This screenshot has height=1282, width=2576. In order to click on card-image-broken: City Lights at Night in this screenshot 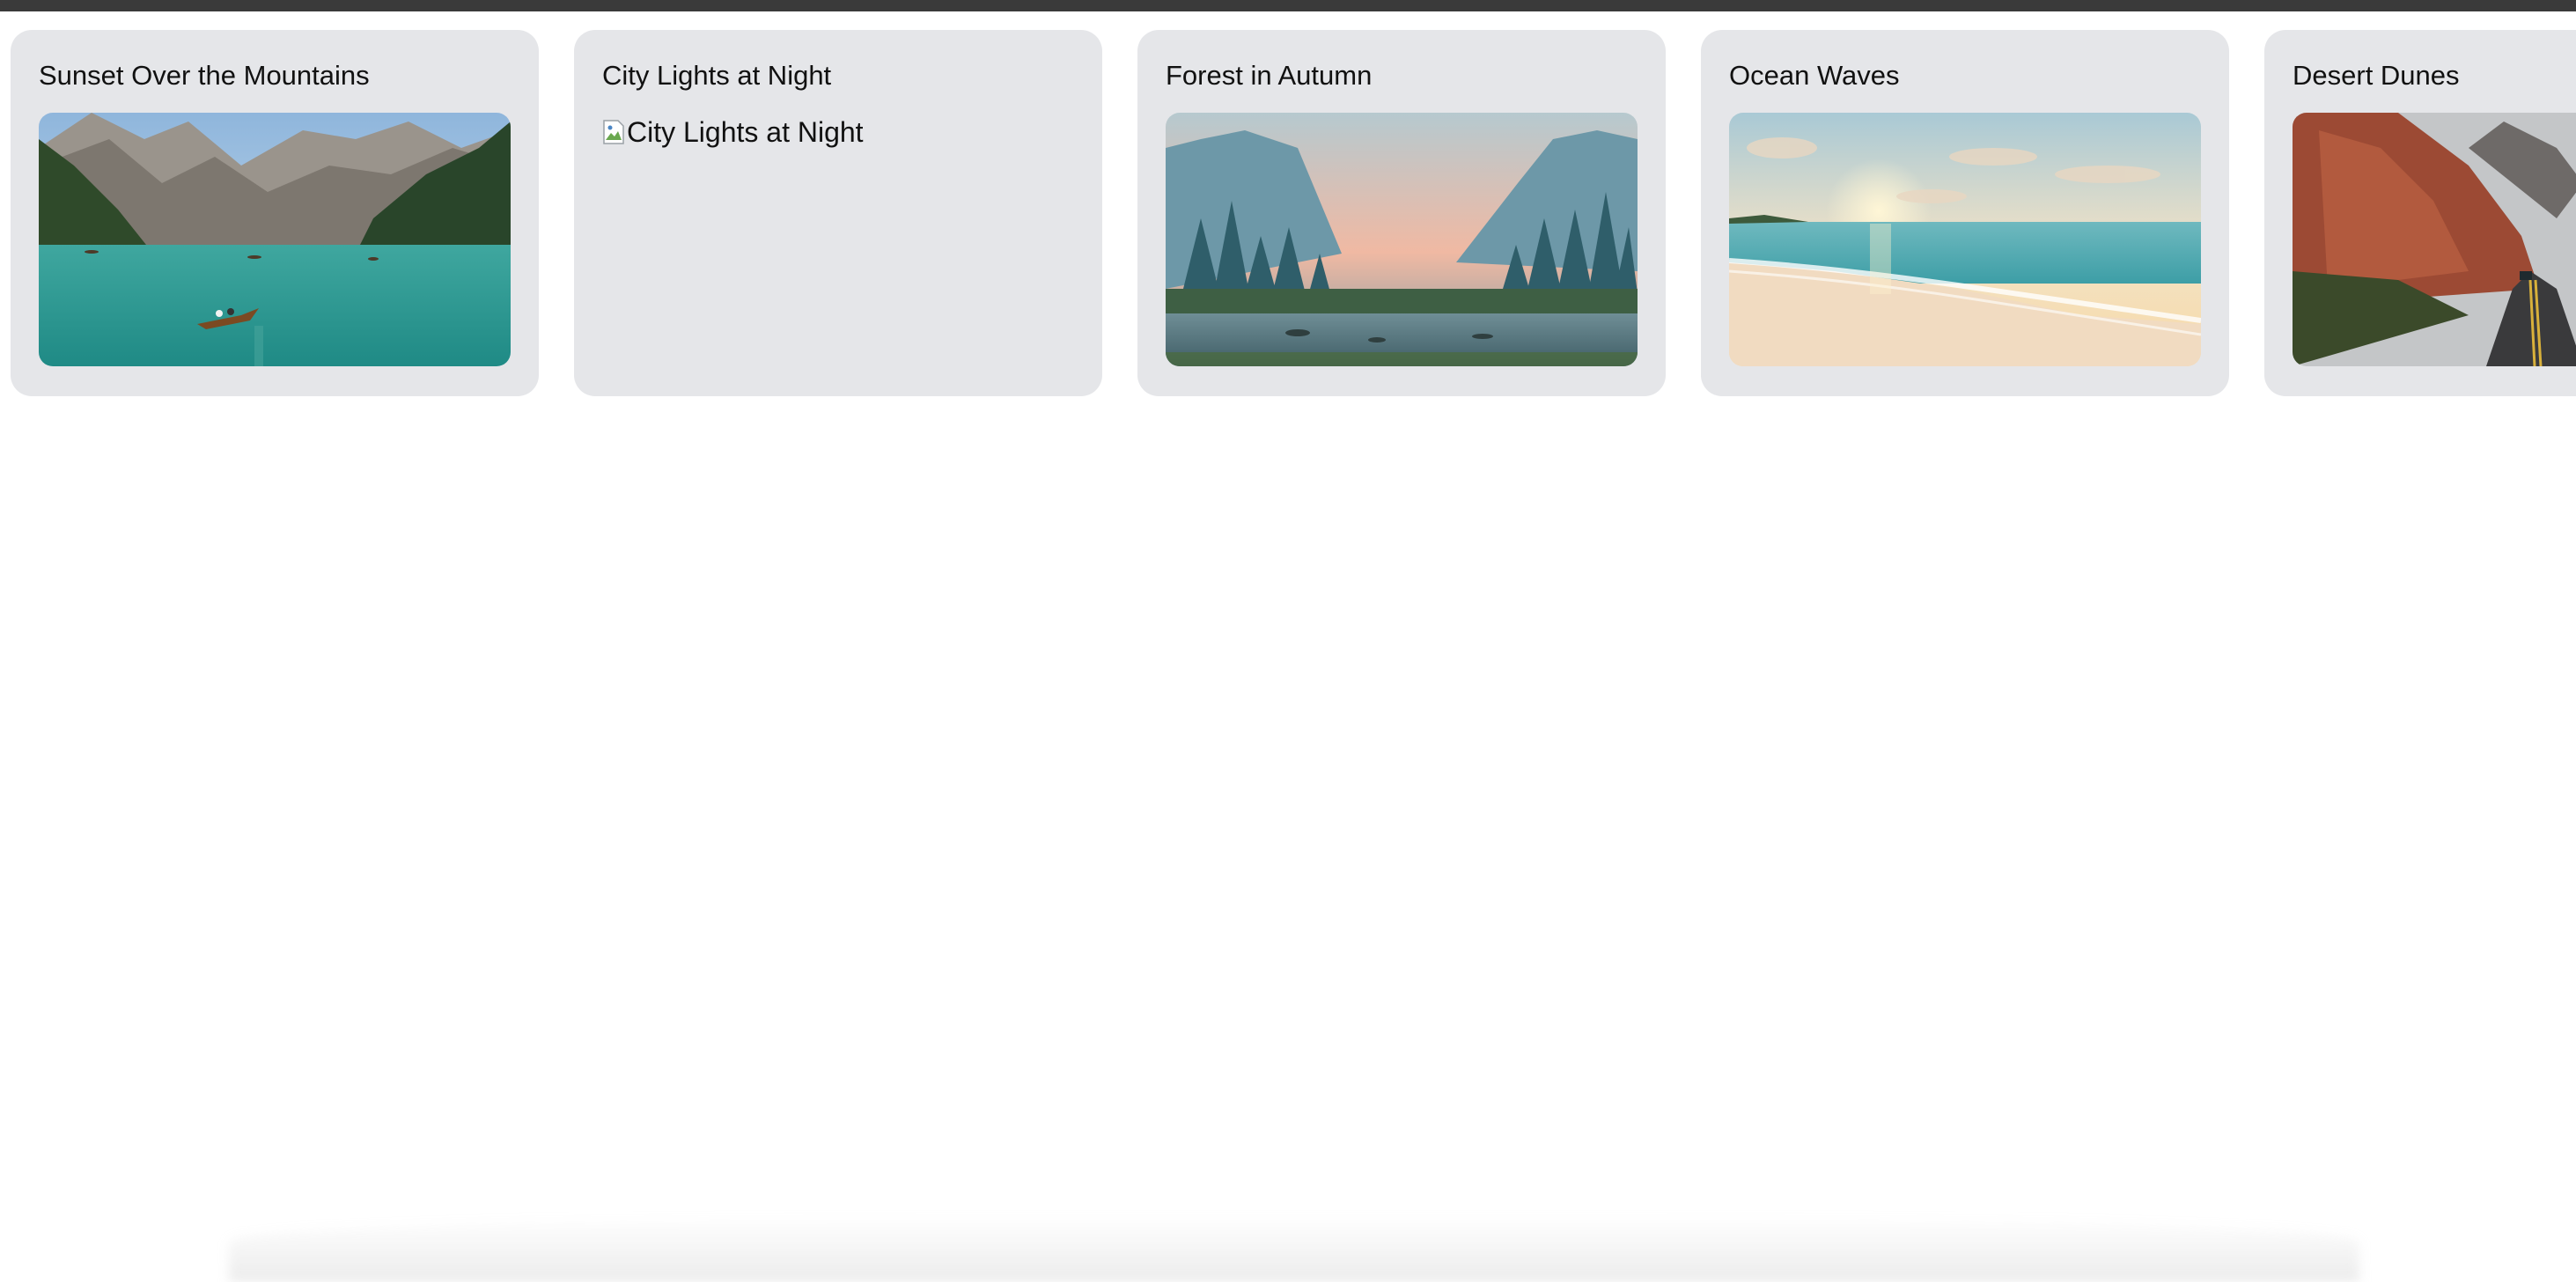, I will do `click(838, 132)`.